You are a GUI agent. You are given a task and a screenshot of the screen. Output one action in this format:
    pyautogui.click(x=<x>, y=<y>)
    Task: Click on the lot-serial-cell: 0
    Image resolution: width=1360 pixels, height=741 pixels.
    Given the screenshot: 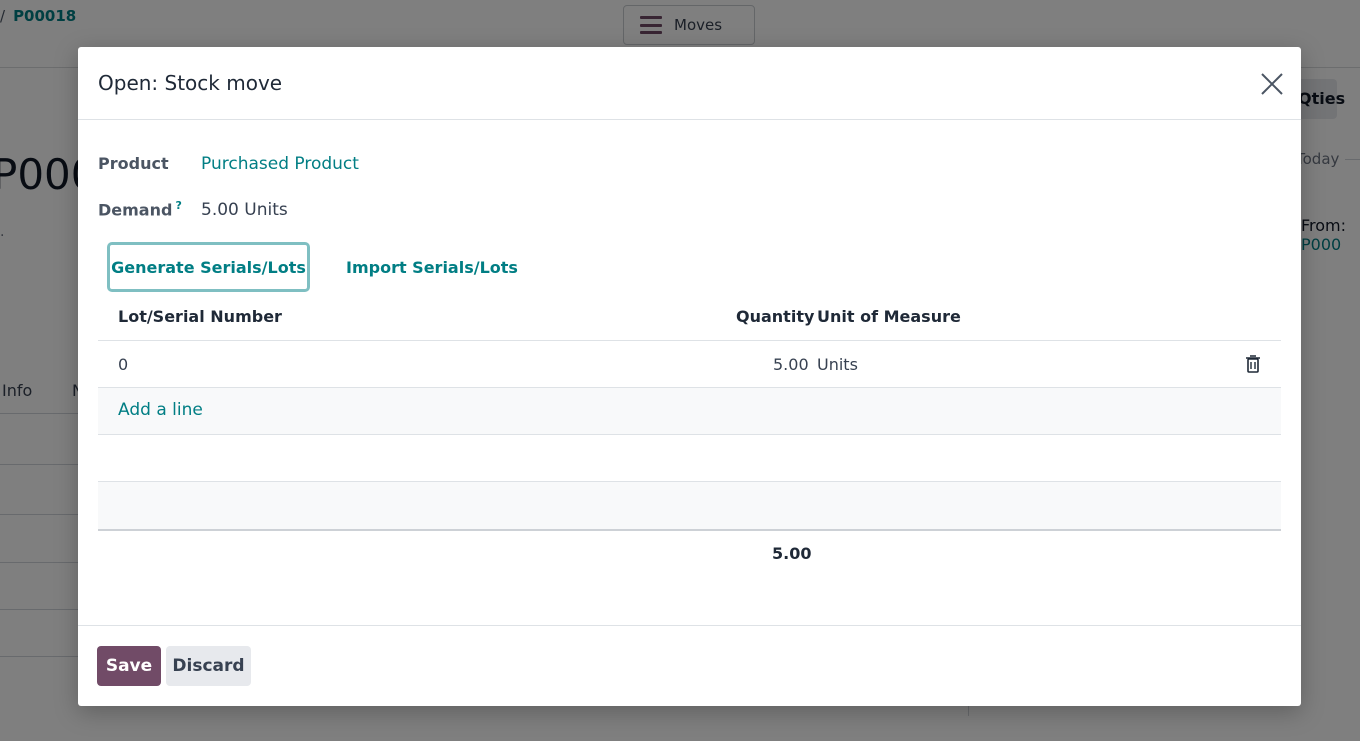 What is the action you would take?
    pyautogui.click(x=123, y=364)
    